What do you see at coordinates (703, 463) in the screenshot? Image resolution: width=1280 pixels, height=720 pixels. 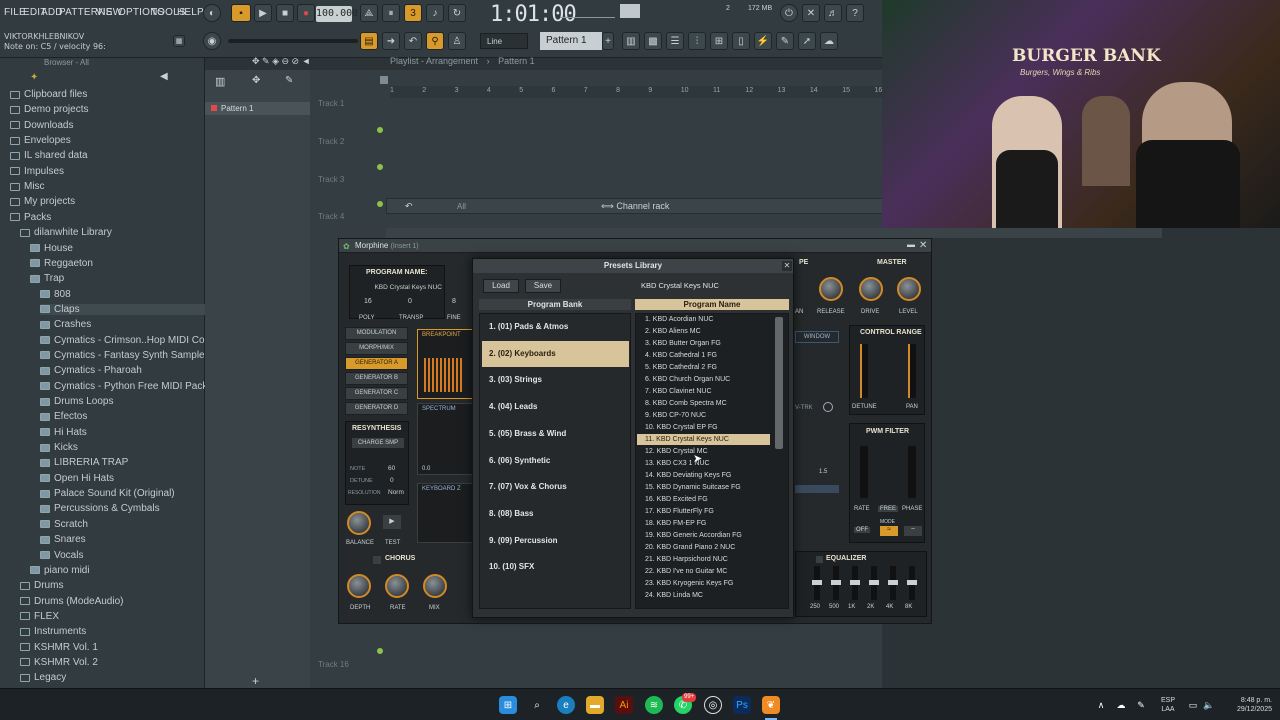 I see `program-item: 13. KBD CX3 1 NUC` at bounding box center [703, 463].